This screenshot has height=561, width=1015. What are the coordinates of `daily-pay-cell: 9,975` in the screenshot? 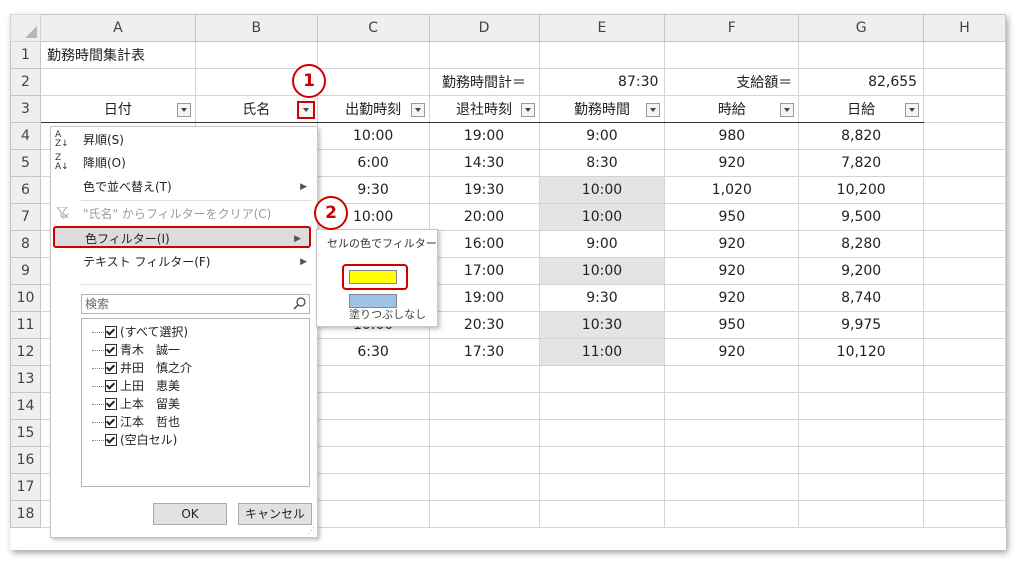 It's located at (861, 325).